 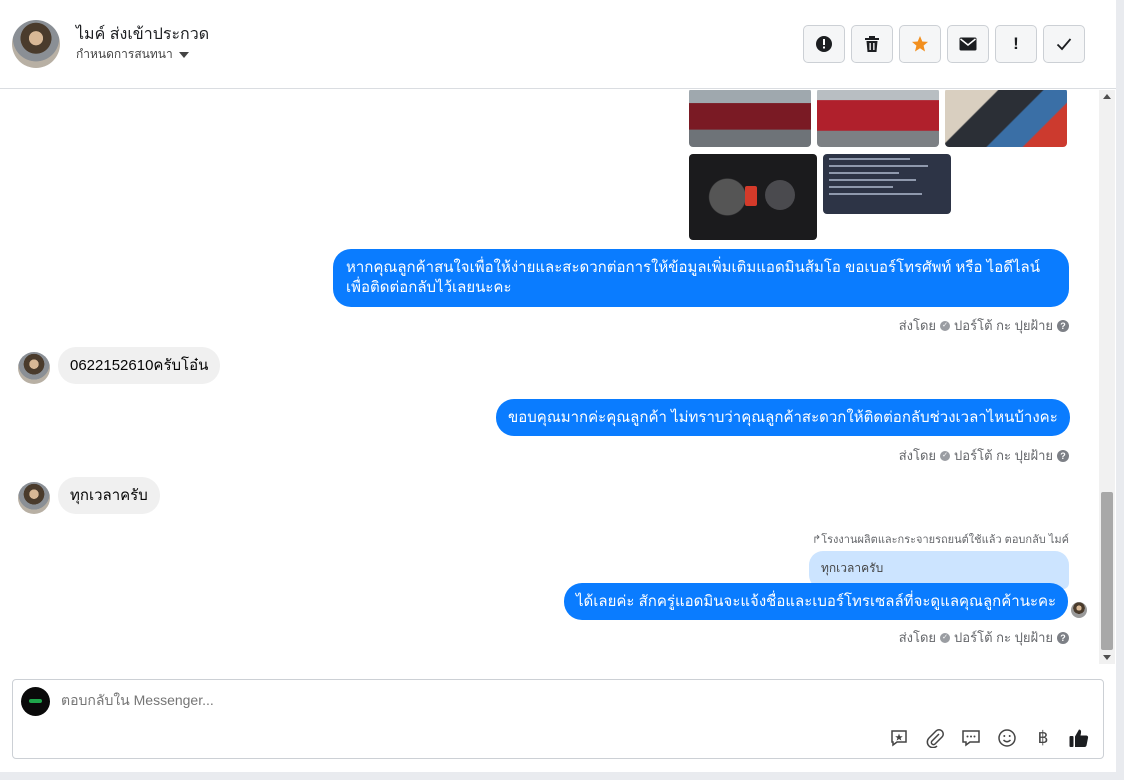 What do you see at coordinates (558, 719) in the screenshot?
I see `message-composer: ฿` at bounding box center [558, 719].